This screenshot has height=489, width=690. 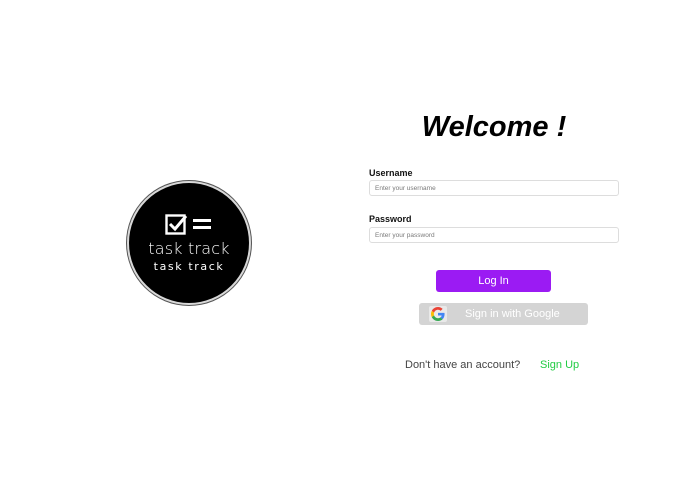 I want to click on password-label: Password, so click(x=390, y=219).